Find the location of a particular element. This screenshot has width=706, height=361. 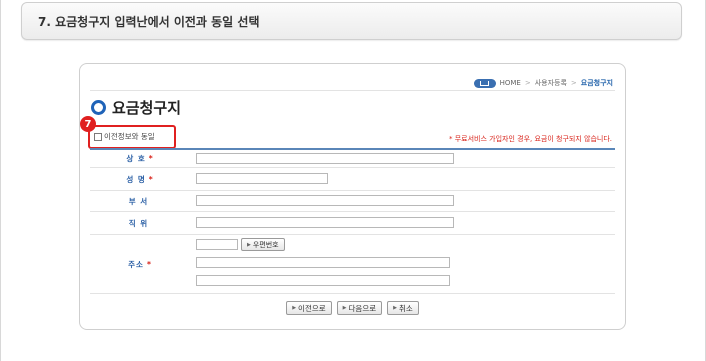

form-row-department: 부 서 is located at coordinates (352, 201).